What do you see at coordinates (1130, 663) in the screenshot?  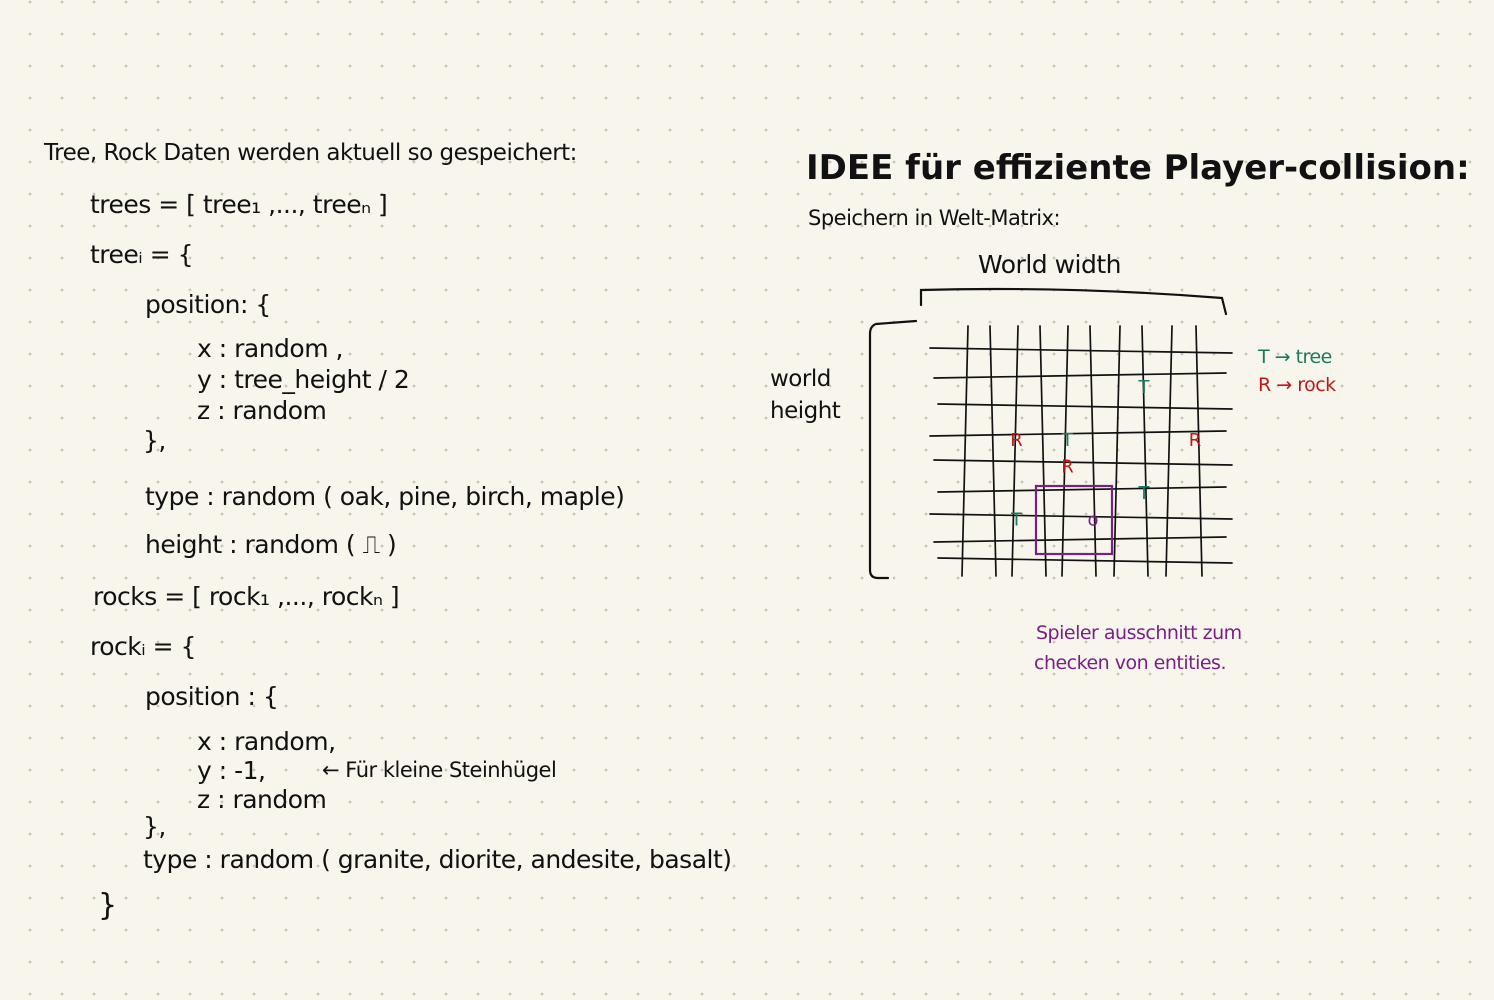 I see `player-box-caption-line2: checken von entities.` at bounding box center [1130, 663].